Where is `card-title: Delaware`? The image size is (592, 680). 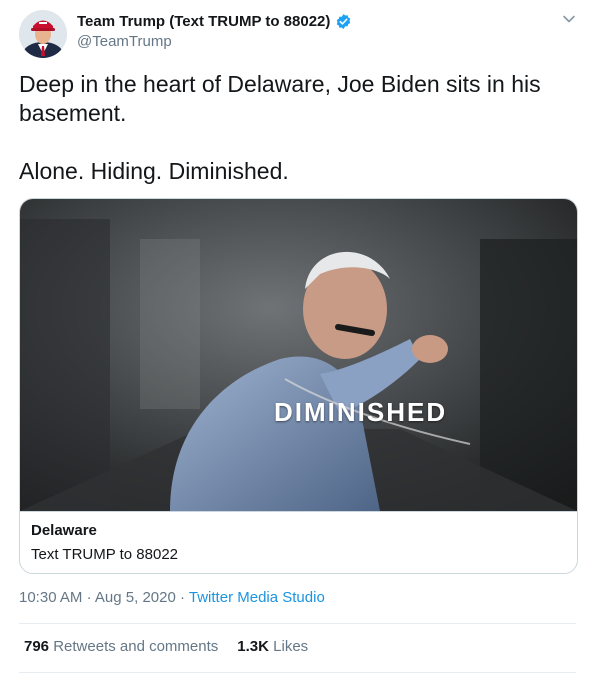 card-title: Delaware is located at coordinates (64, 530).